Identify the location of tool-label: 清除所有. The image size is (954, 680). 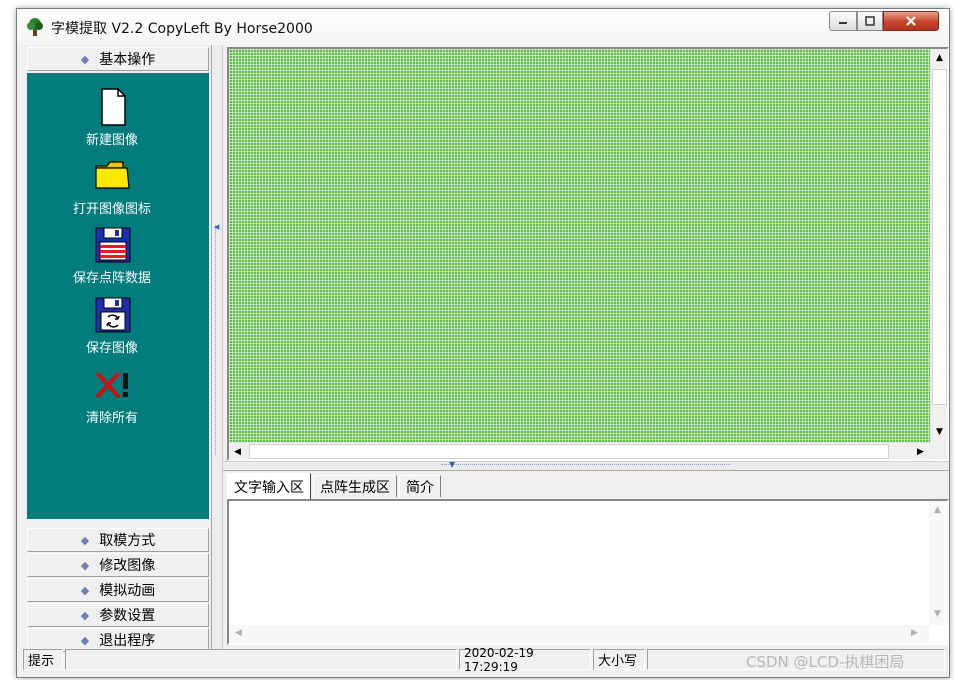
(111, 418).